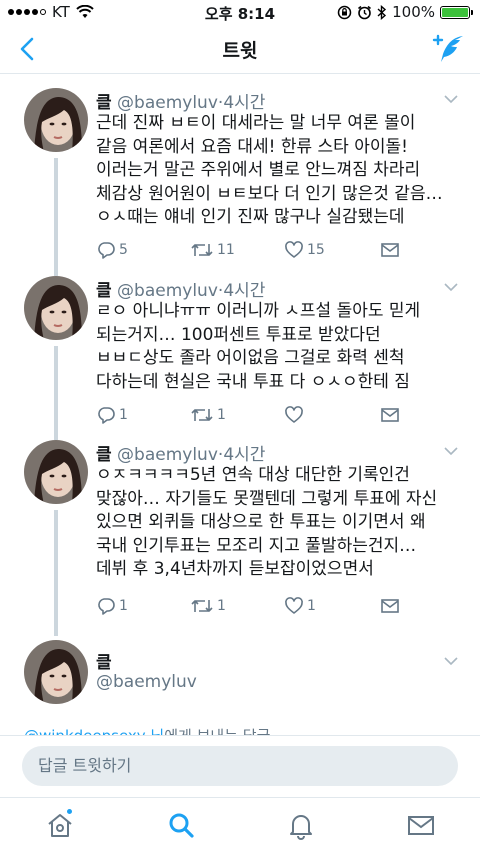 The height and width of the screenshot is (853, 480). Describe the element at coordinates (413, 12) in the screenshot. I see `battery-percentage: 100%` at that location.